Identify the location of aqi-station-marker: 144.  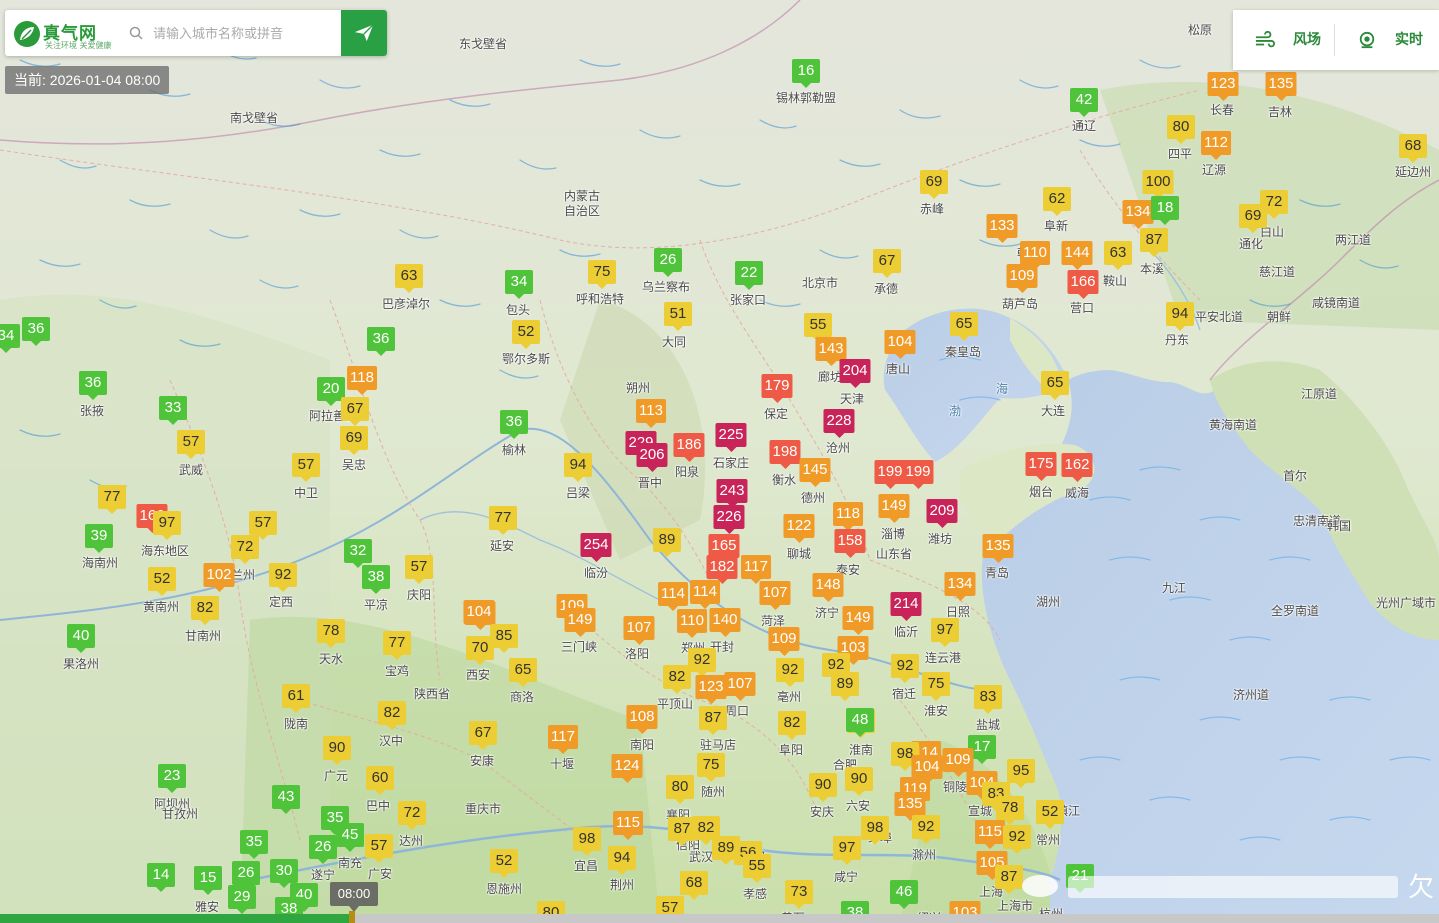
(1077, 253).